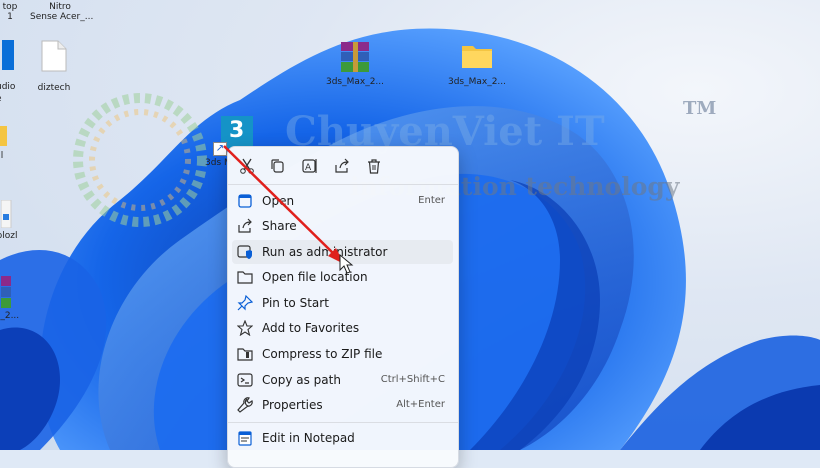  What do you see at coordinates (245, 380) in the screenshot?
I see `path-icon` at bounding box center [245, 380].